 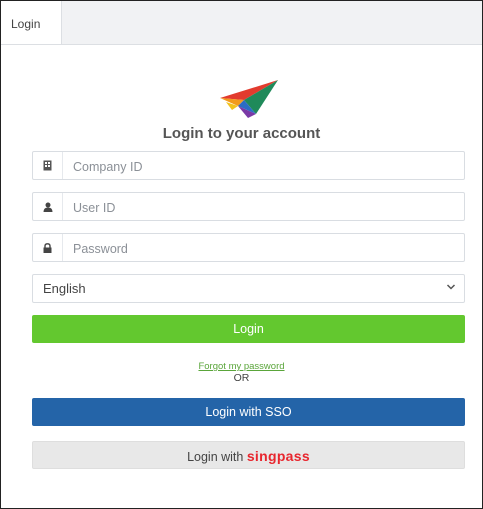 What do you see at coordinates (248, 288) in the screenshot?
I see `language-select: English` at bounding box center [248, 288].